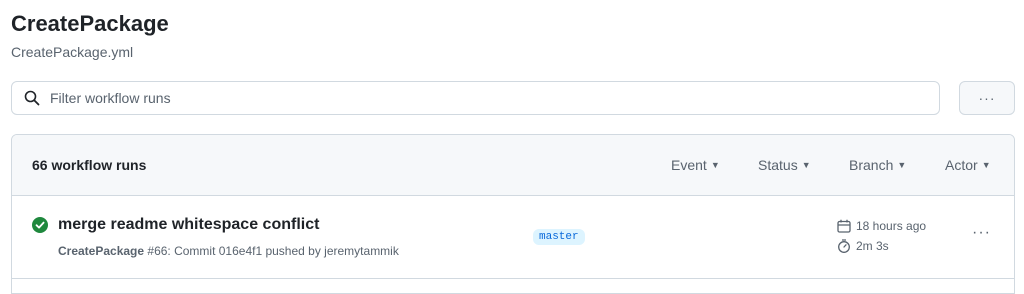  Describe the element at coordinates (32, 98) in the screenshot. I see `search-icon` at that location.